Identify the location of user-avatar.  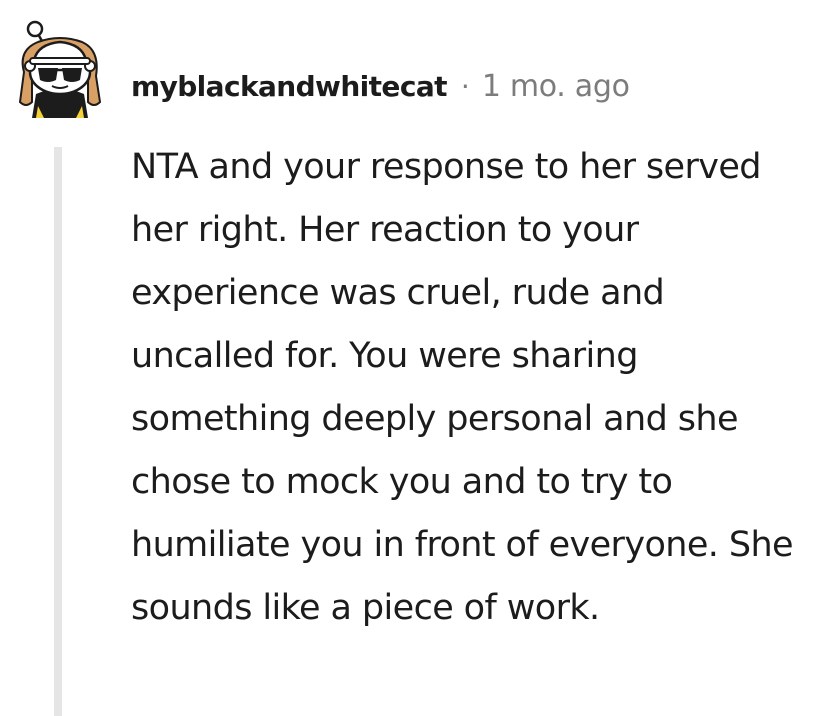
(60, 65).